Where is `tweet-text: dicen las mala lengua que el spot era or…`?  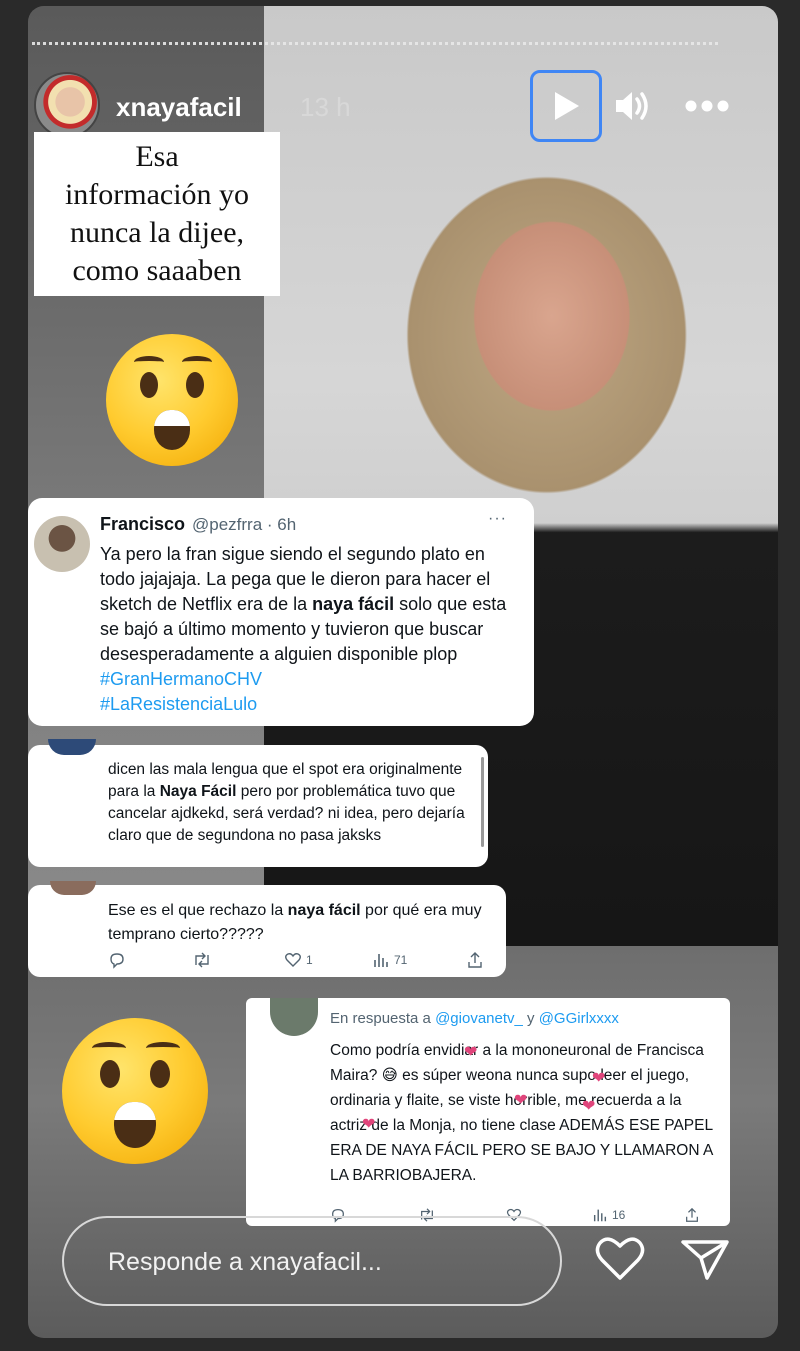 tweet-text: dicen las mala lengua que el spot era or… is located at coordinates (288, 803).